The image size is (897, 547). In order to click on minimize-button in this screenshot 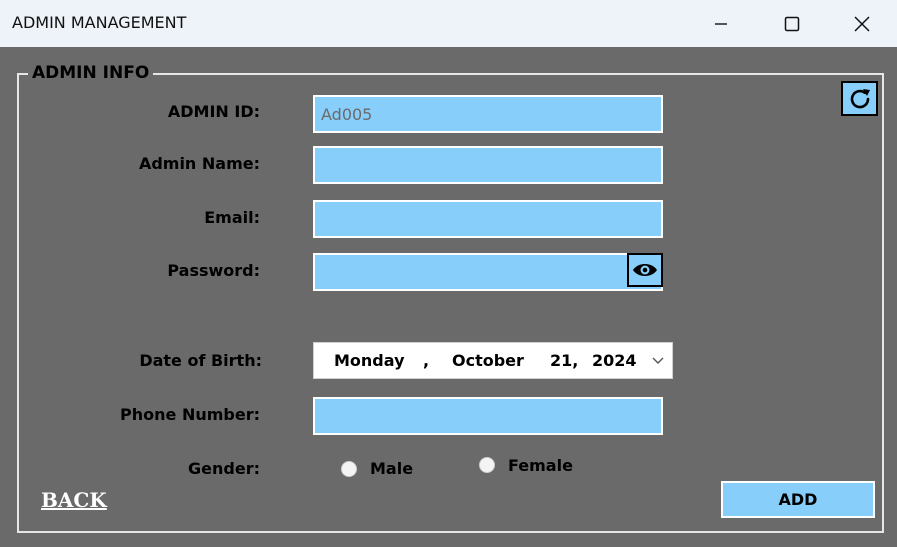, I will do `click(721, 23)`.